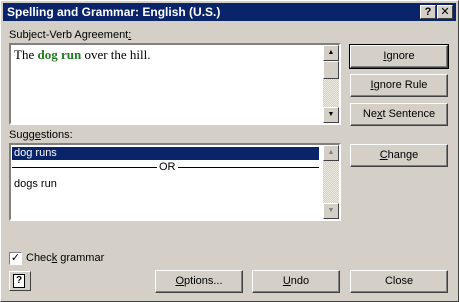  What do you see at coordinates (65, 258) in the screenshot?
I see `check-grammar-label: Check grammar` at bounding box center [65, 258].